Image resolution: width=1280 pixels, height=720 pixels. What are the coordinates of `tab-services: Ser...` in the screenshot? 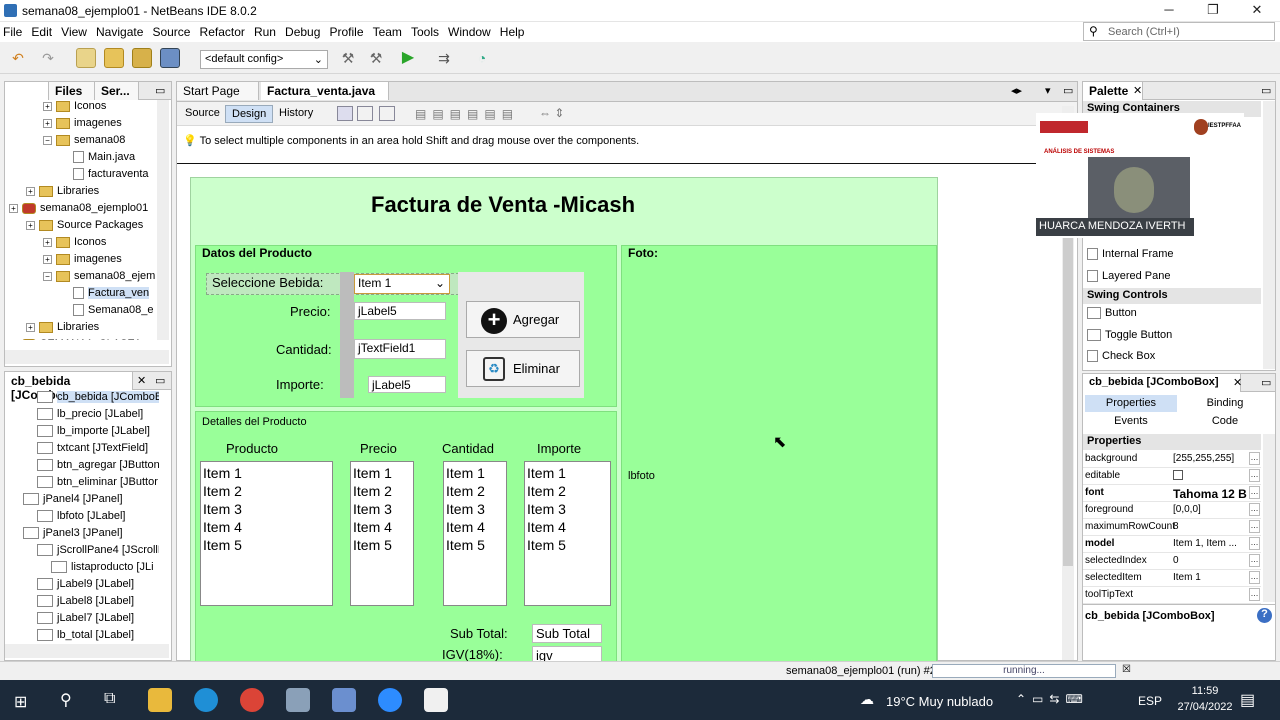 It's located at (117, 91).